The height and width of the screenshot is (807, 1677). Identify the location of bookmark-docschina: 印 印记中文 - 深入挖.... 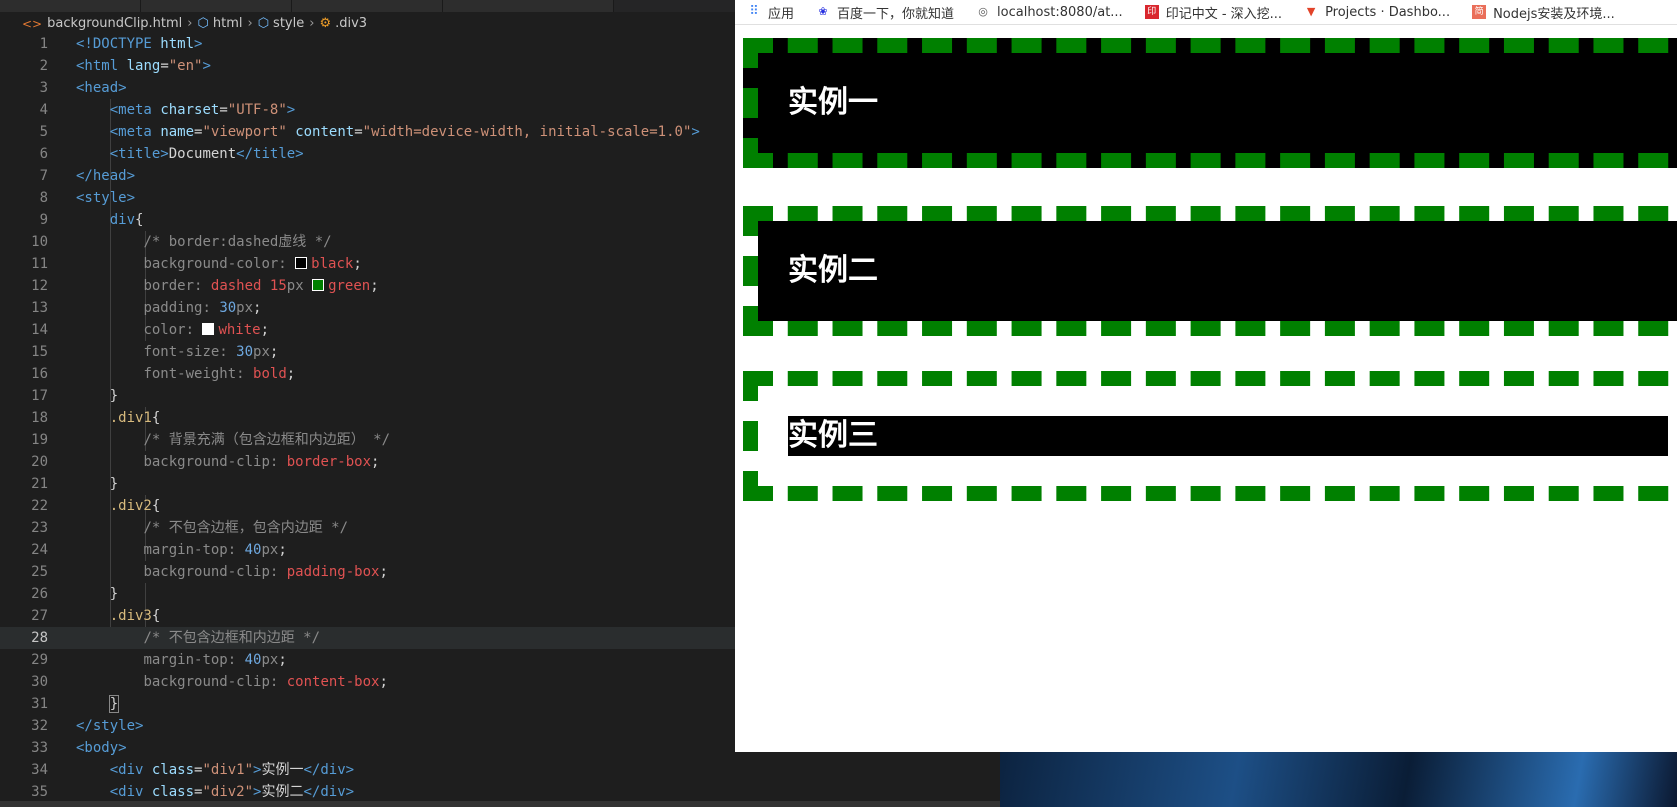
(1213, 12).